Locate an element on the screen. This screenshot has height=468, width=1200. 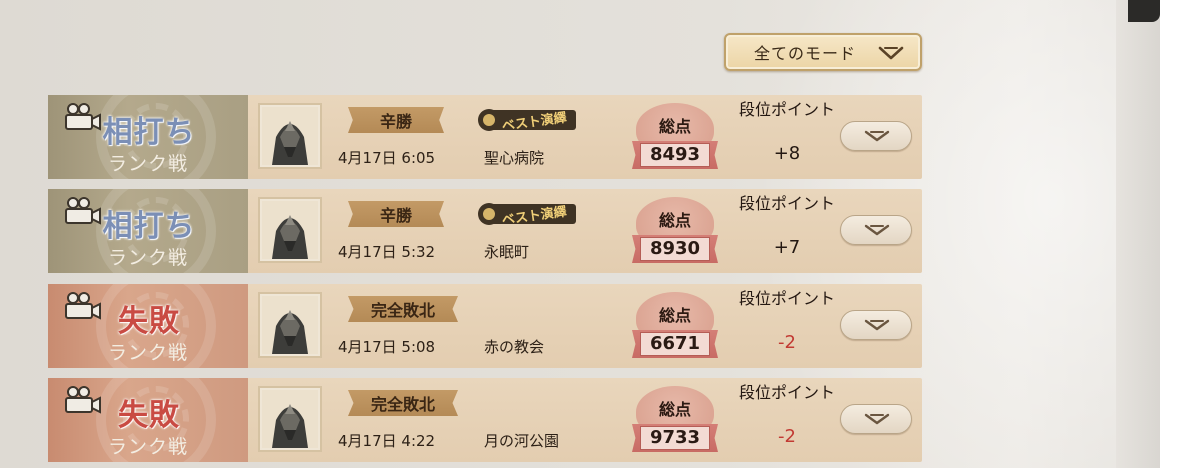
score-value: 8930 is located at coordinates (675, 248).